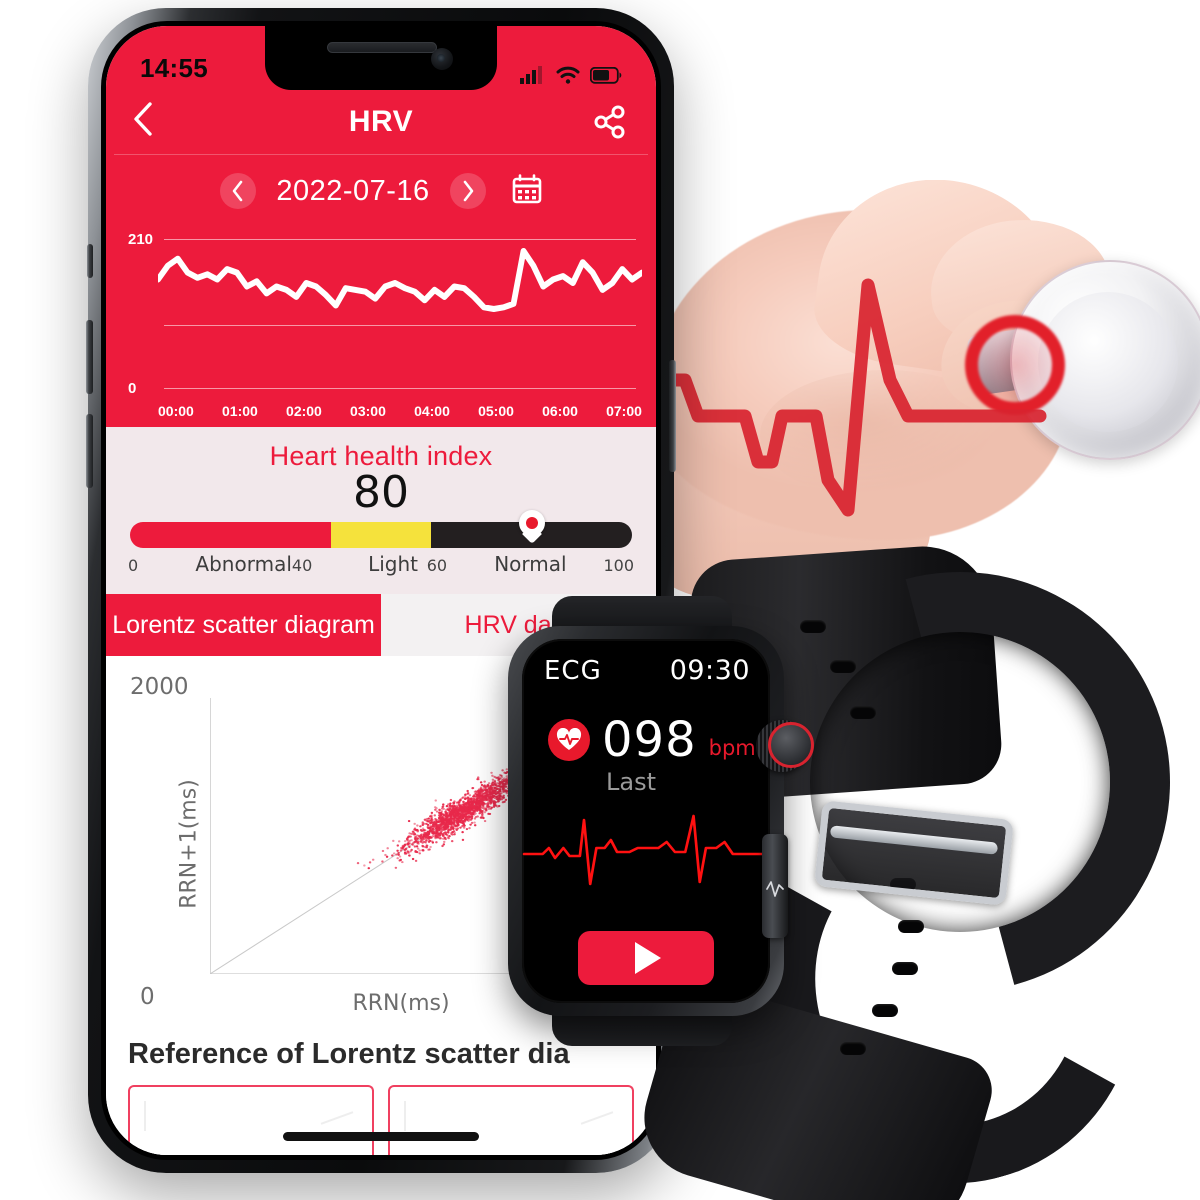  Describe the element at coordinates (649, 740) in the screenshot. I see `watch-bpm-value: 098` at that location.